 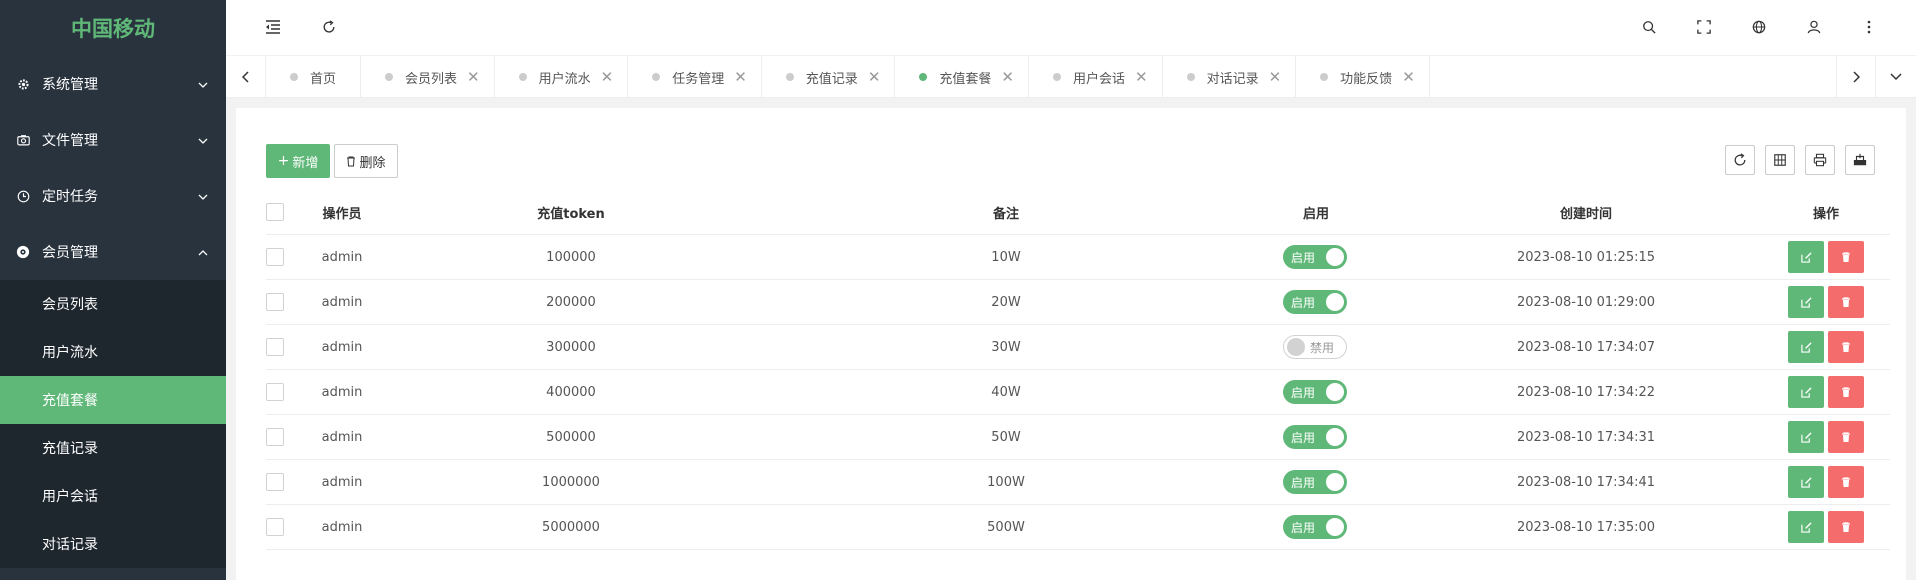 I want to click on toggle-label: 禁用, so click(x=1322, y=347).